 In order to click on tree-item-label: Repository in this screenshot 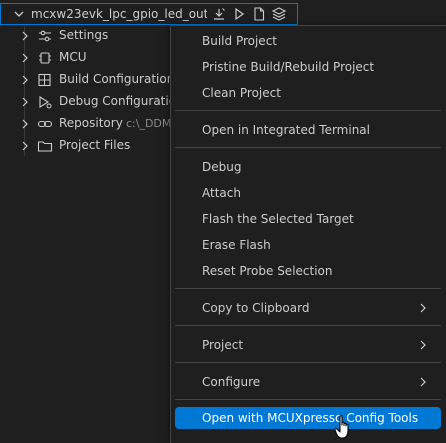, I will do `click(91, 123)`.